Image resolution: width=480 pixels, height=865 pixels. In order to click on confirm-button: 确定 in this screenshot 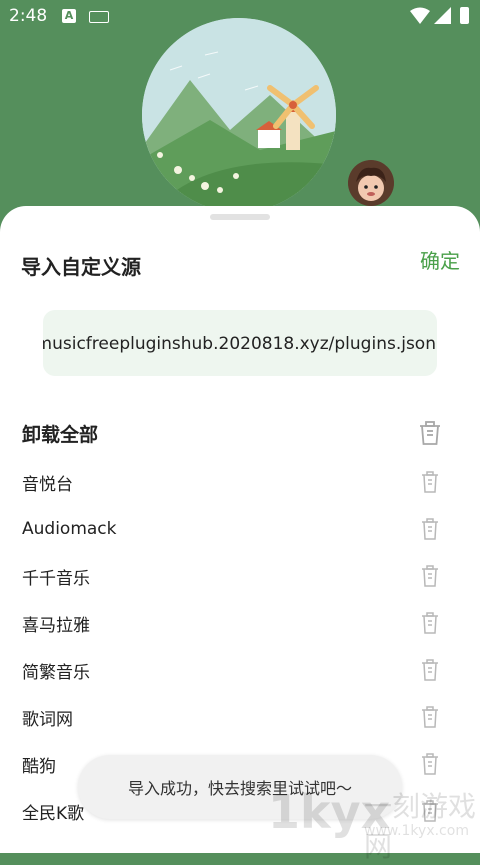, I will do `click(440, 259)`.